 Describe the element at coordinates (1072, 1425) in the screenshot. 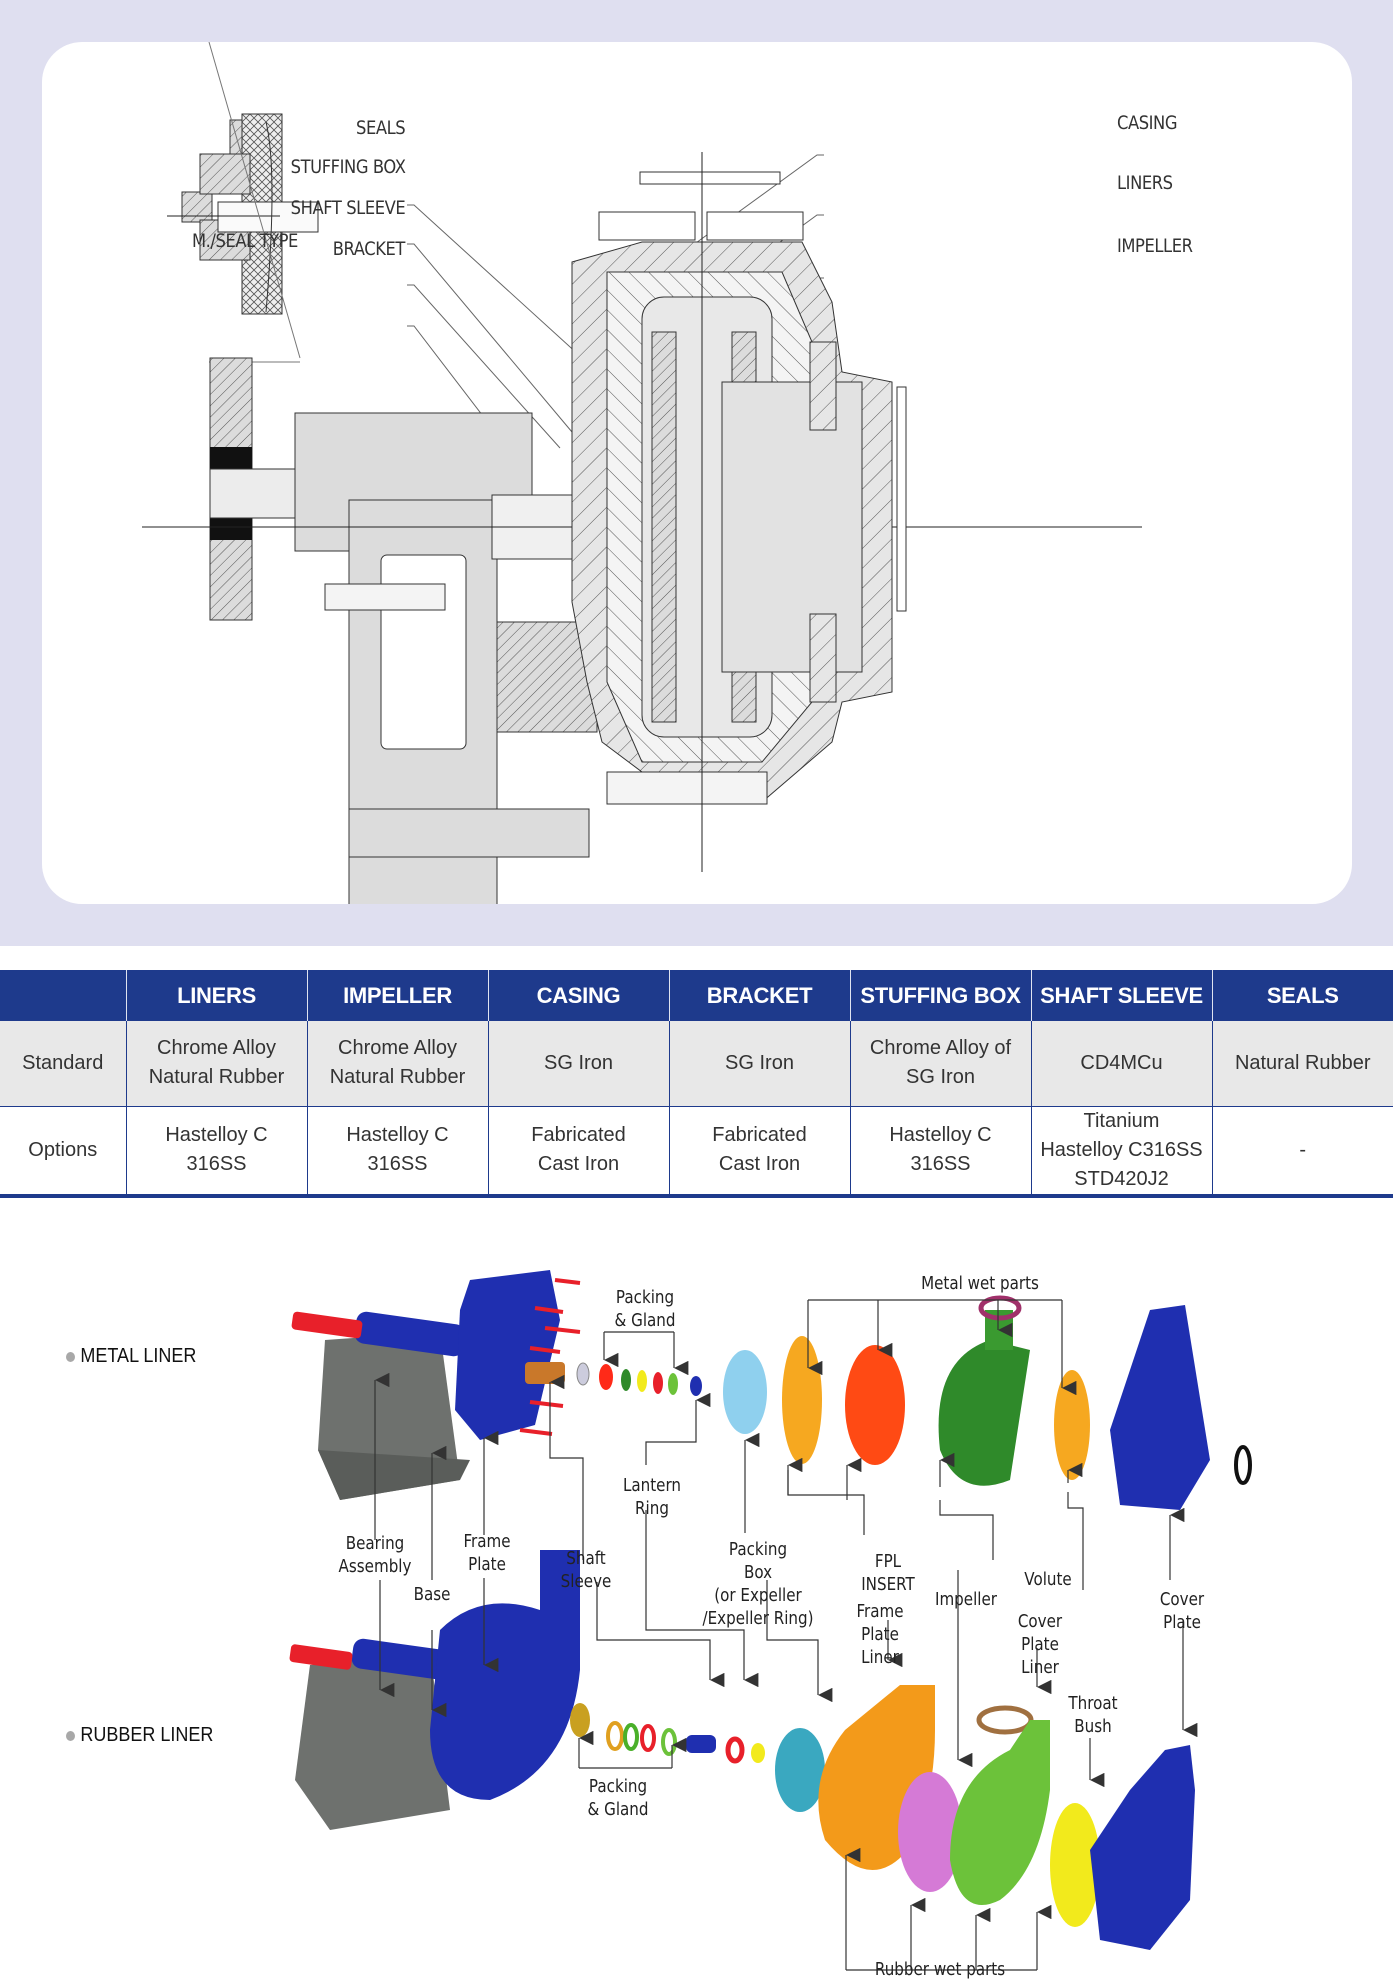

I see `metal-throat-bush` at that location.